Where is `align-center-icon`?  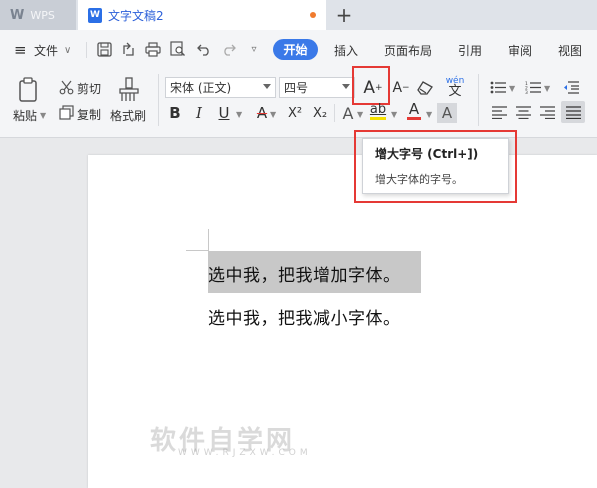 align-center-icon is located at coordinates (523, 112).